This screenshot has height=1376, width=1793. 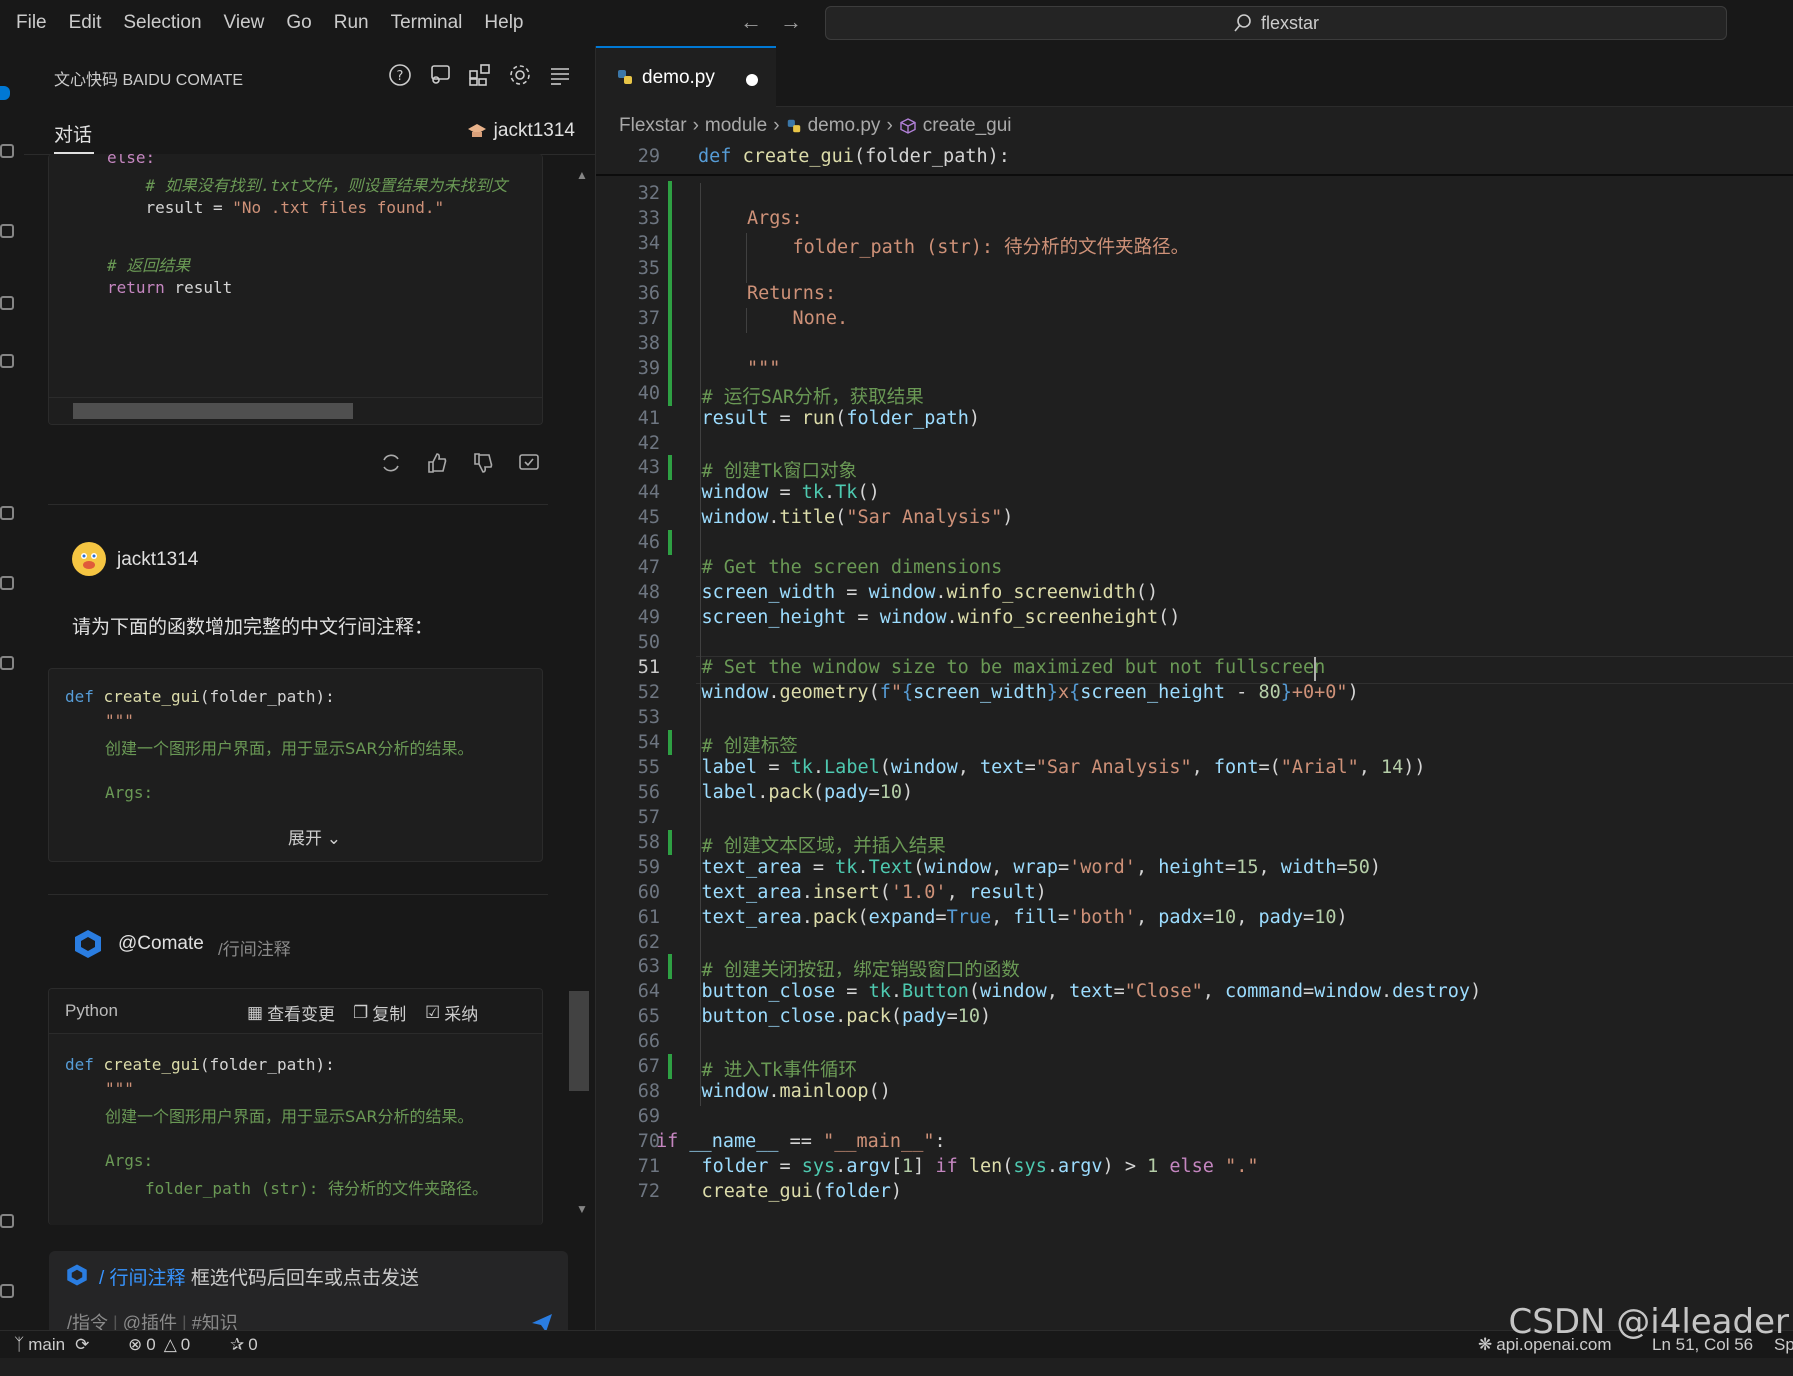 What do you see at coordinates (73, 133) in the screenshot?
I see `tab-chat: 对话` at bounding box center [73, 133].